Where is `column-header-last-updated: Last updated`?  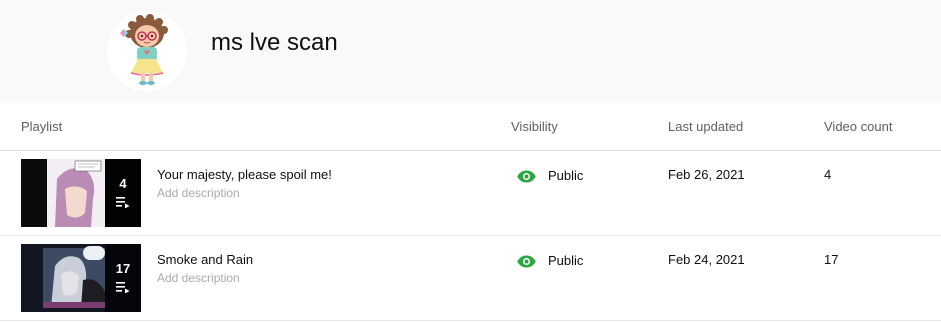 column-header-last-updated: Last updated is located at coordinates (705, 127).